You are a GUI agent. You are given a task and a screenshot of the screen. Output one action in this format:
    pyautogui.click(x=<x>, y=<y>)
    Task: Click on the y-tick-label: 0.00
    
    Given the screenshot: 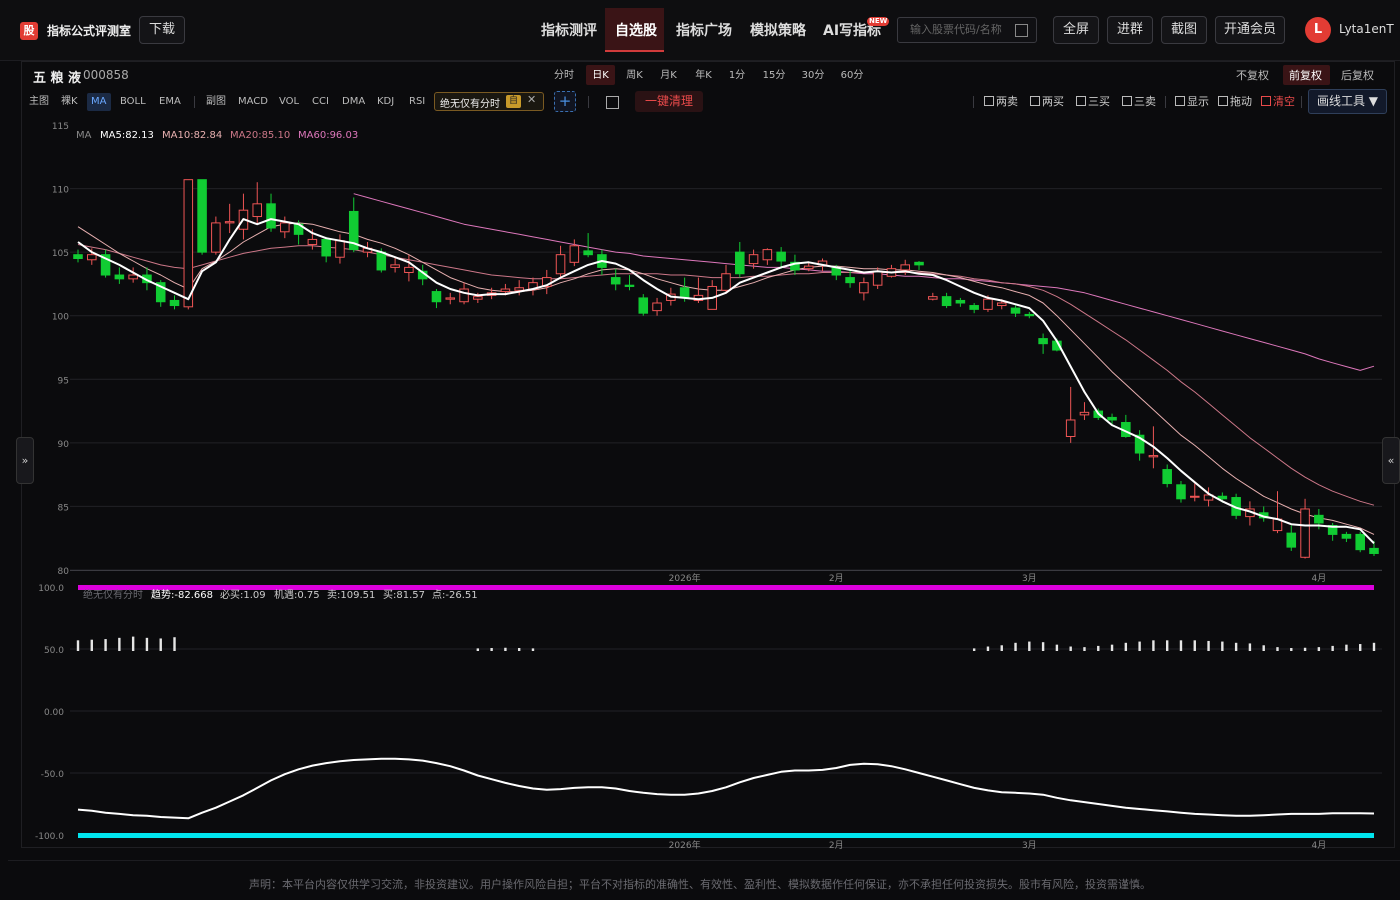 What is the action you would take?
    pyautogui.click(x=54, y=713)
    